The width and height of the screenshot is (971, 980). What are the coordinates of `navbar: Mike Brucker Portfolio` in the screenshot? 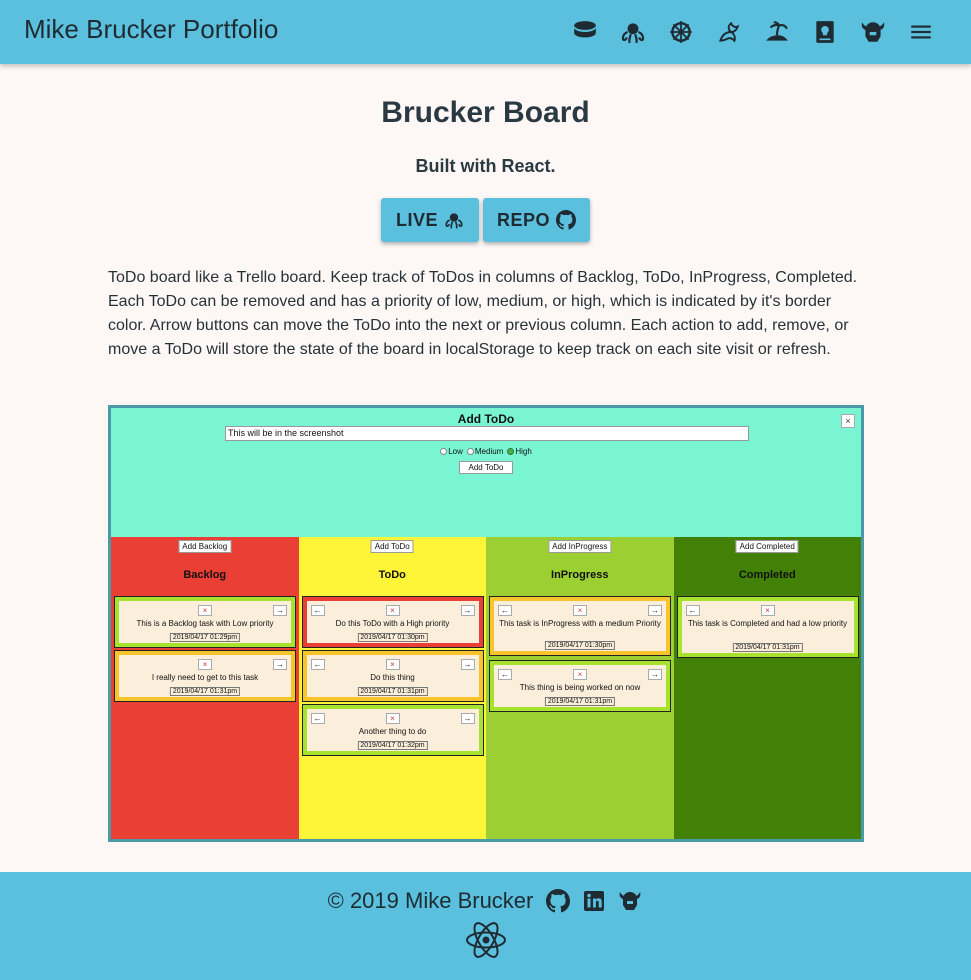 It's located at (485, 32).